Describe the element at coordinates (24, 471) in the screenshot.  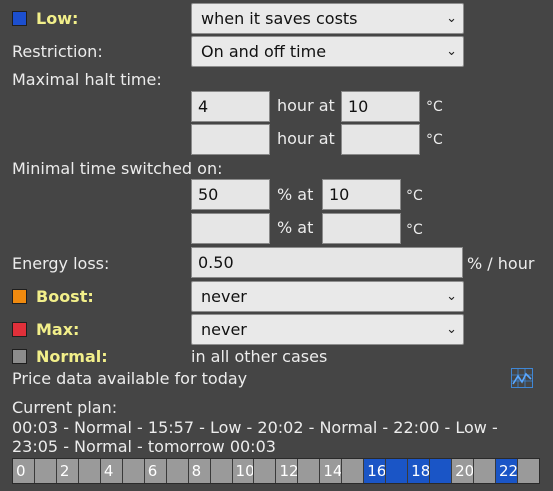
I see `timeline-hour-cell: 0` at that location.